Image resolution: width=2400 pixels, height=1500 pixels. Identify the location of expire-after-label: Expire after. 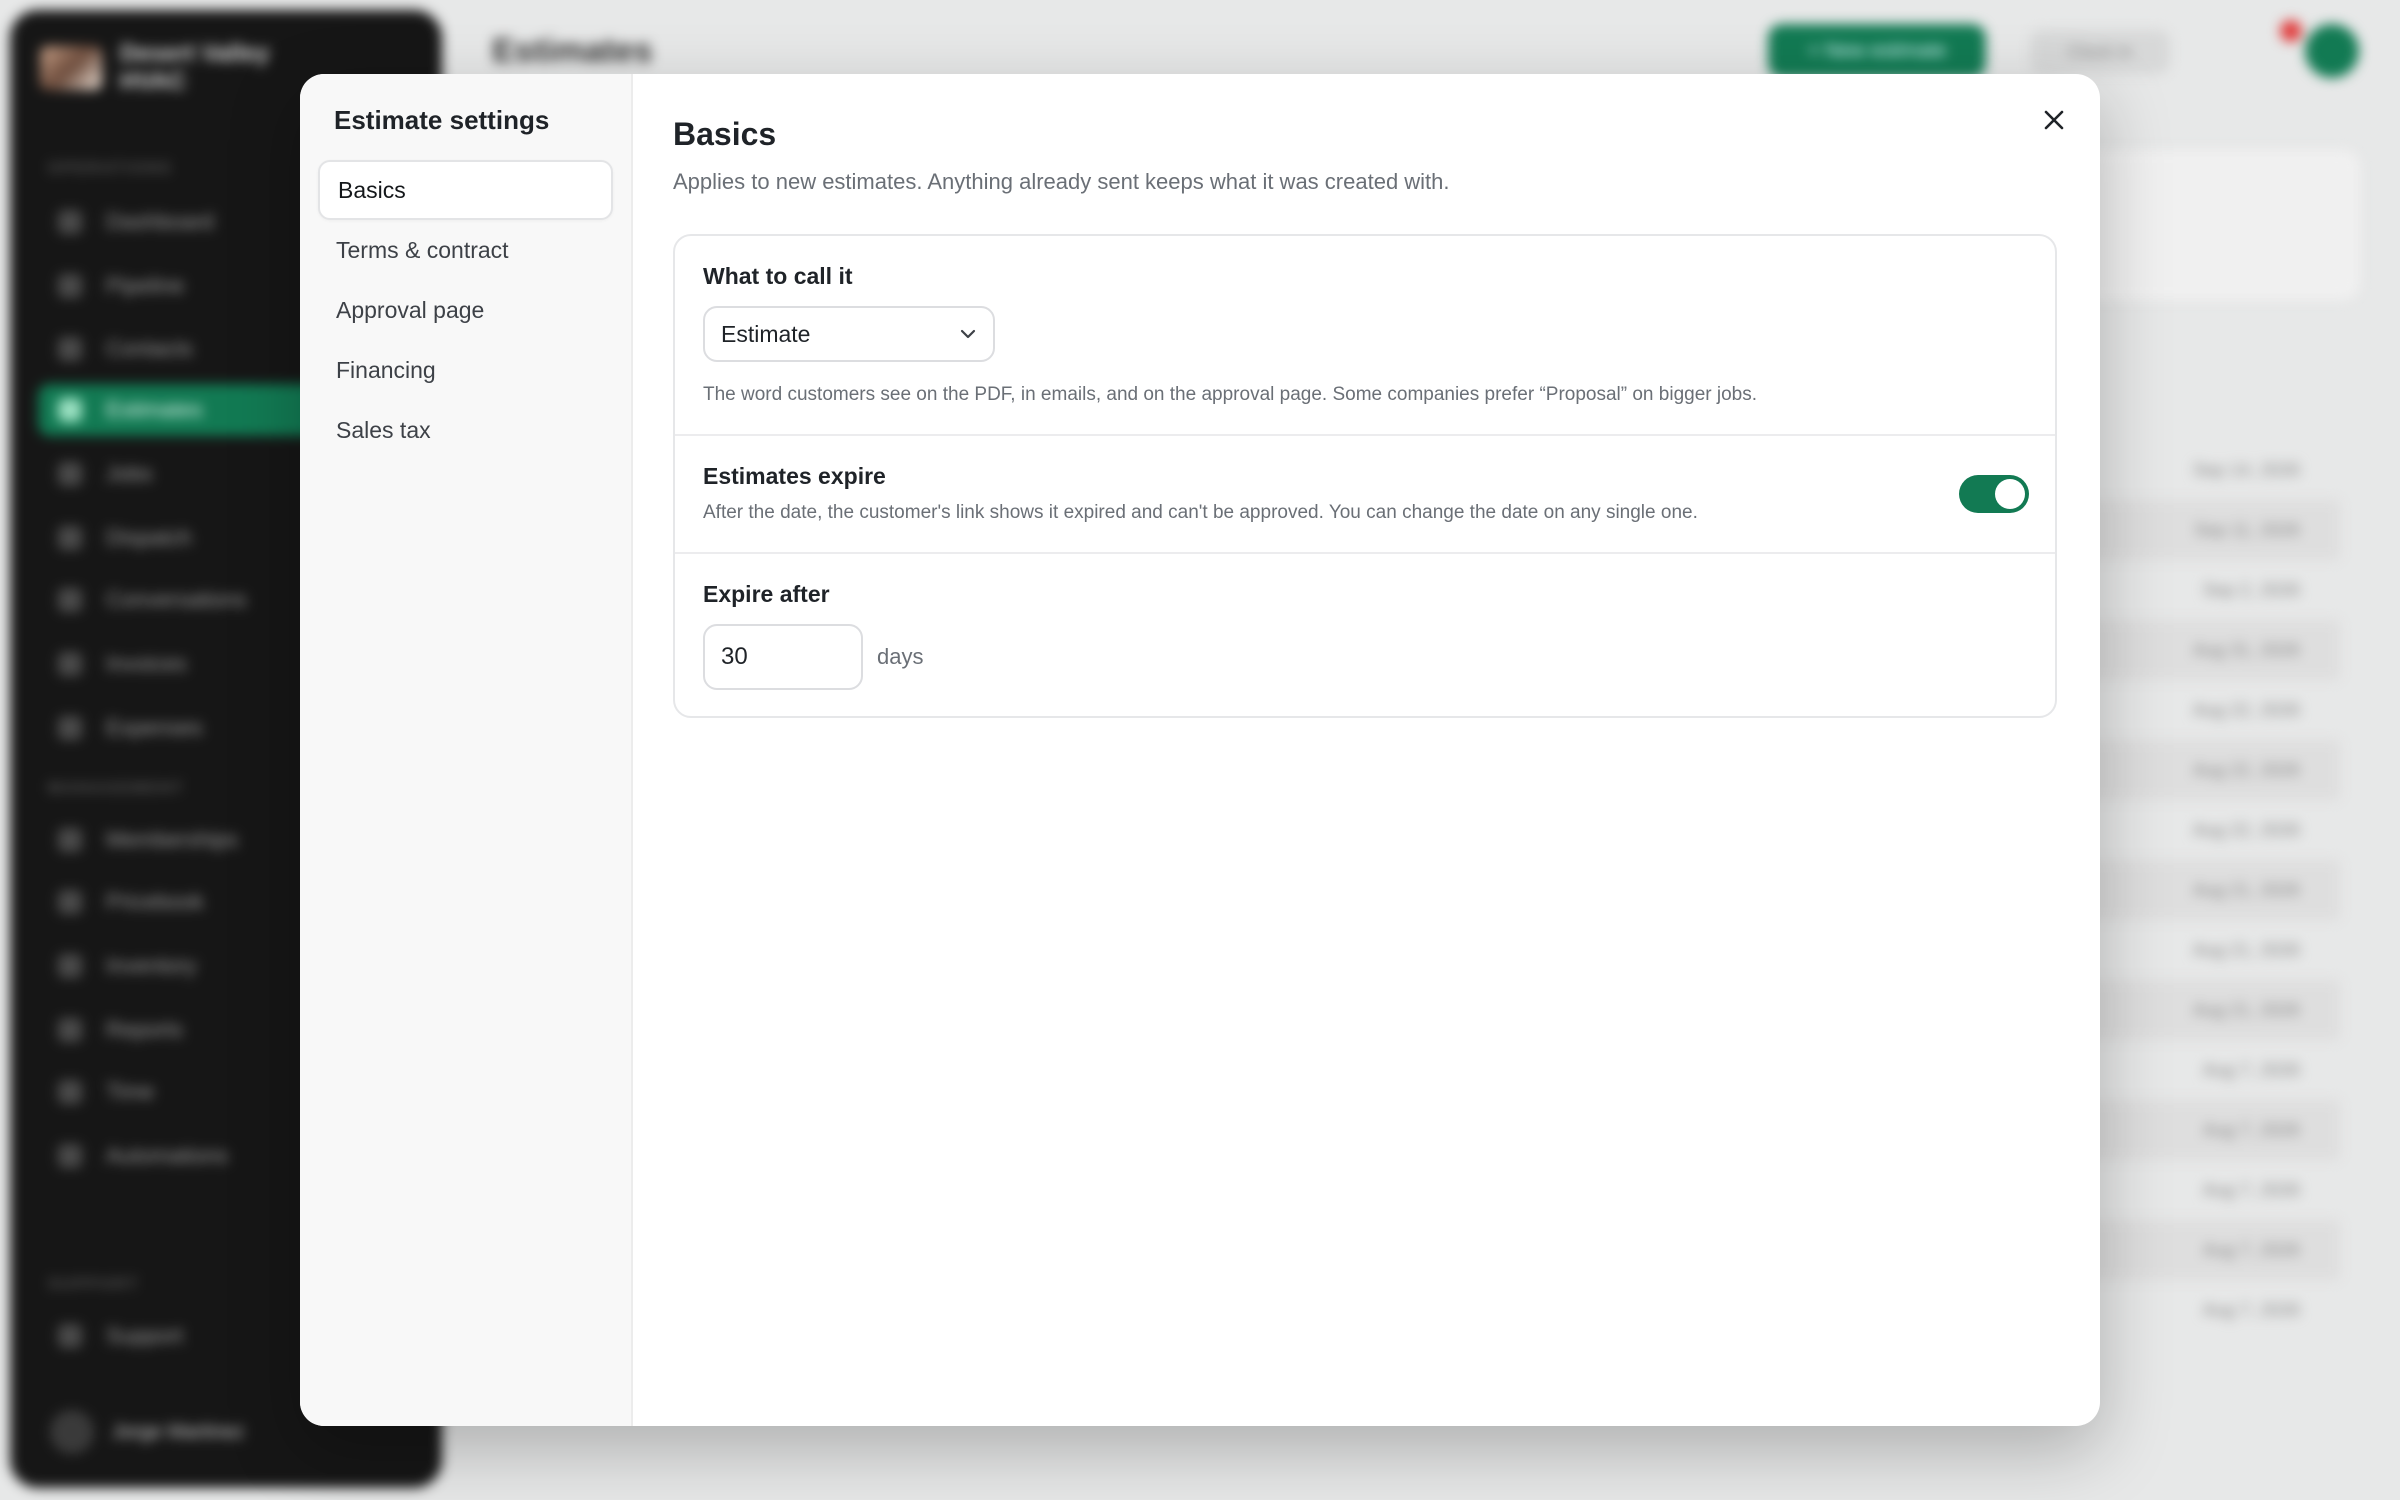
(766, 594).